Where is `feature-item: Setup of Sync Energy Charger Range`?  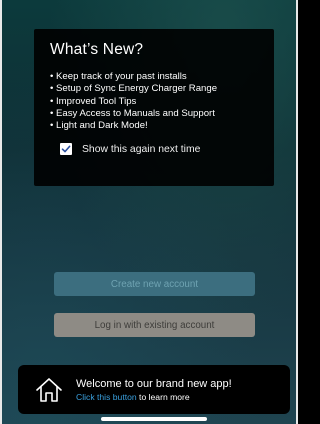 feature-item: Setup of Sync Energy Charger Range is located at coordinates (155, 89).